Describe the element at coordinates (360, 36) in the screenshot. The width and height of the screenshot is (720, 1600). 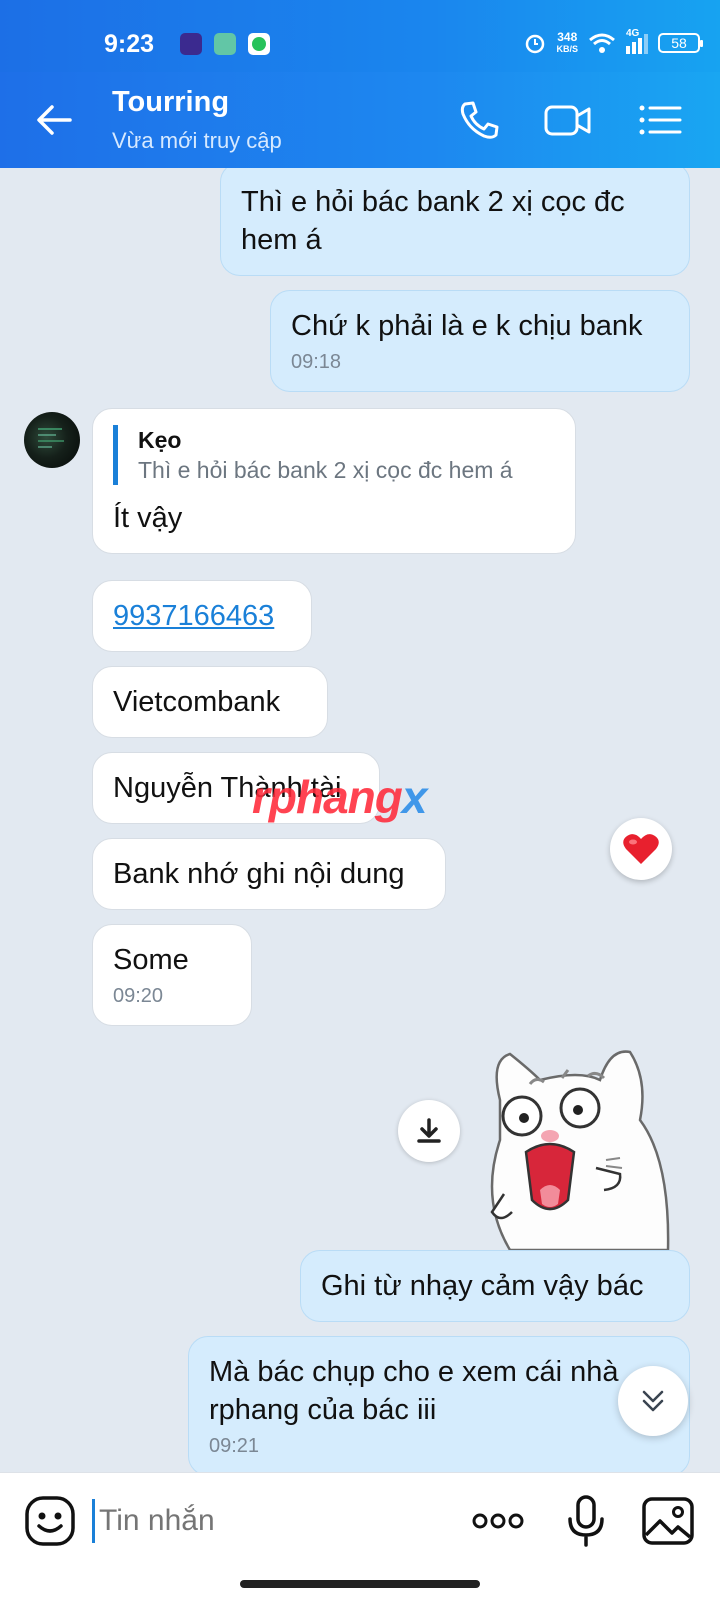
I see `status-bar: 9:23 348 KB/S 4G 58` at that location.